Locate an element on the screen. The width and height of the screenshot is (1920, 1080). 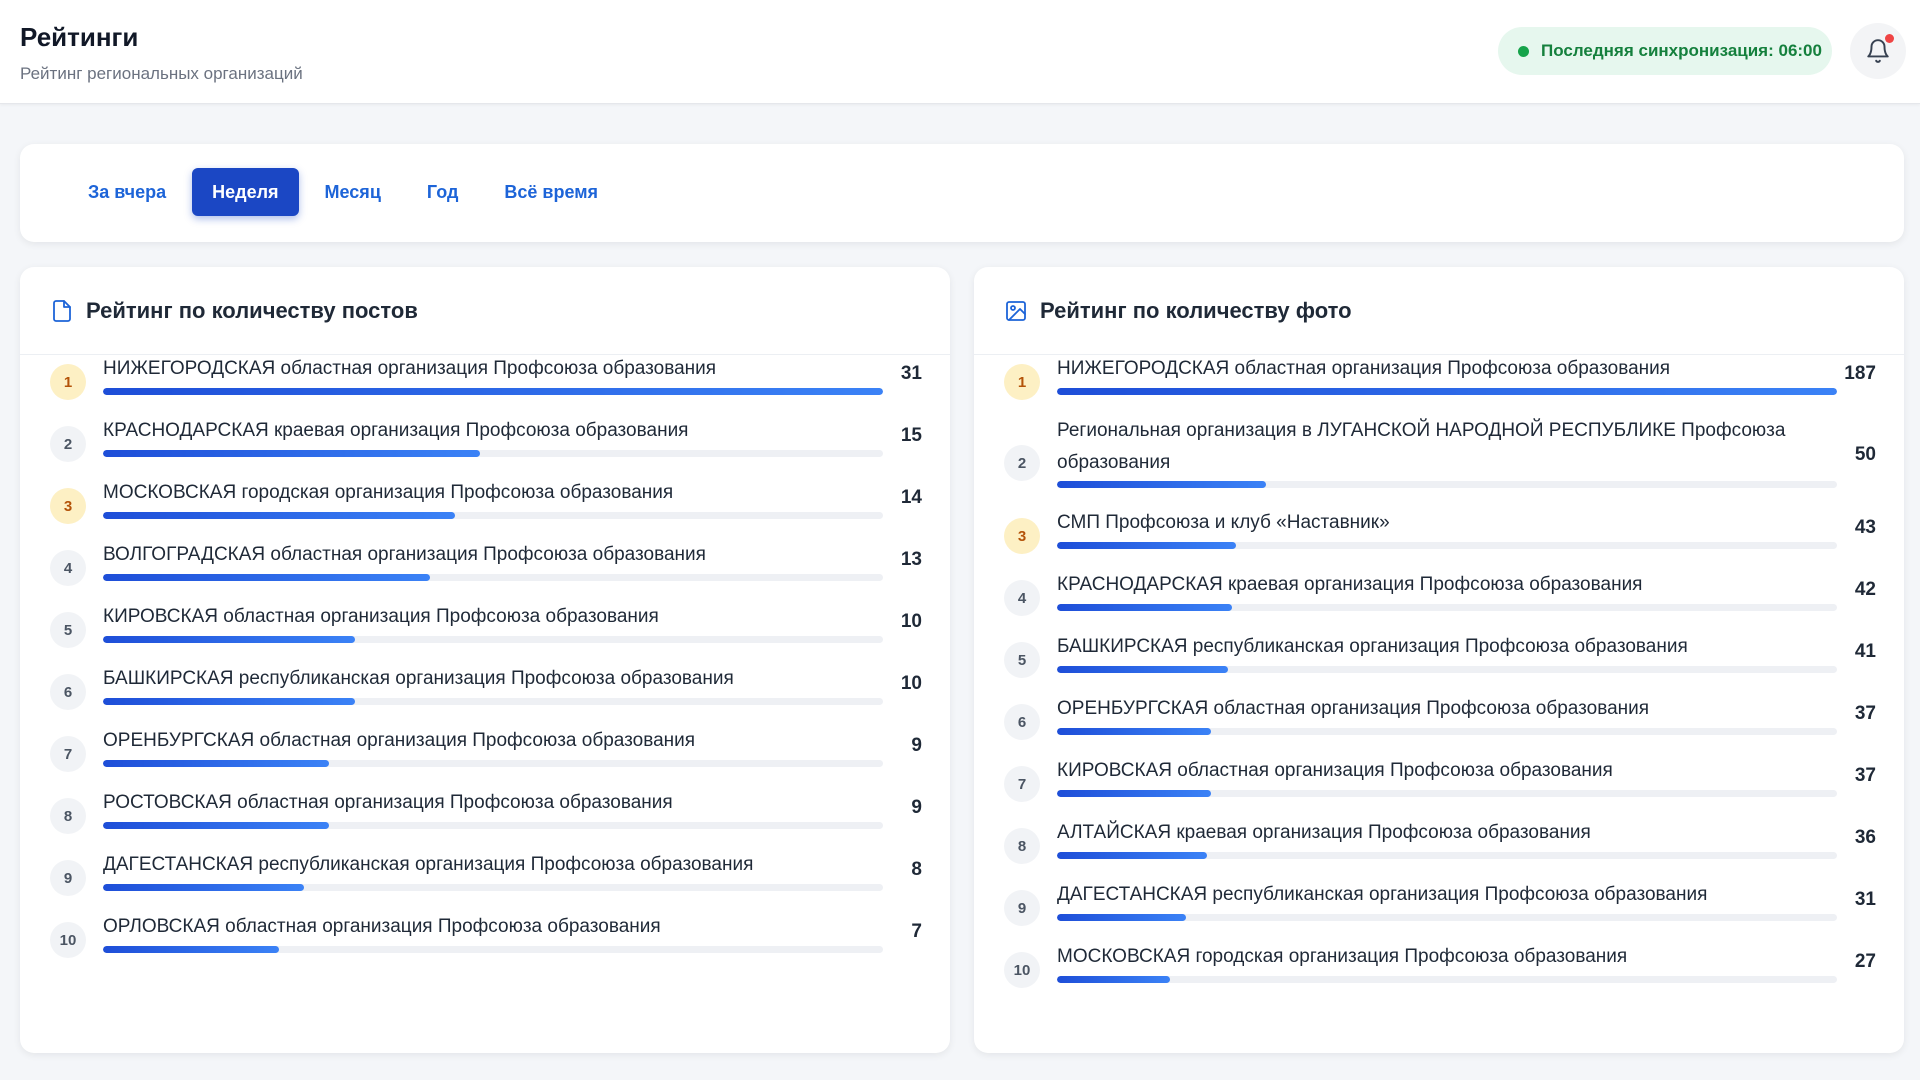
organization-name: СМП Профсоюза и клуб «Наставник» is located at coordinates (1223, 522).